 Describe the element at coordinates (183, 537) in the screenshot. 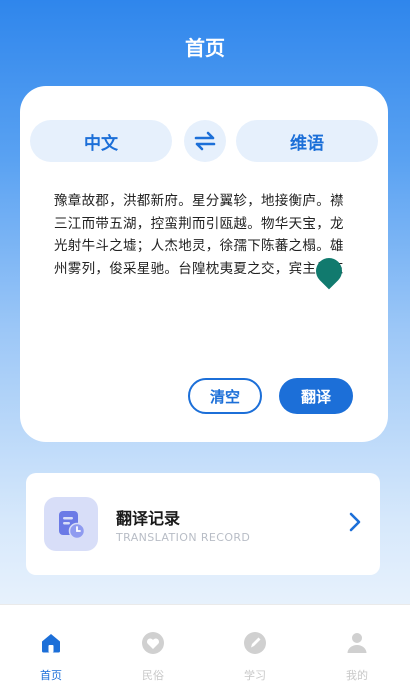

I see `record-subtitle: TRANSLATION RECORD` at that location.